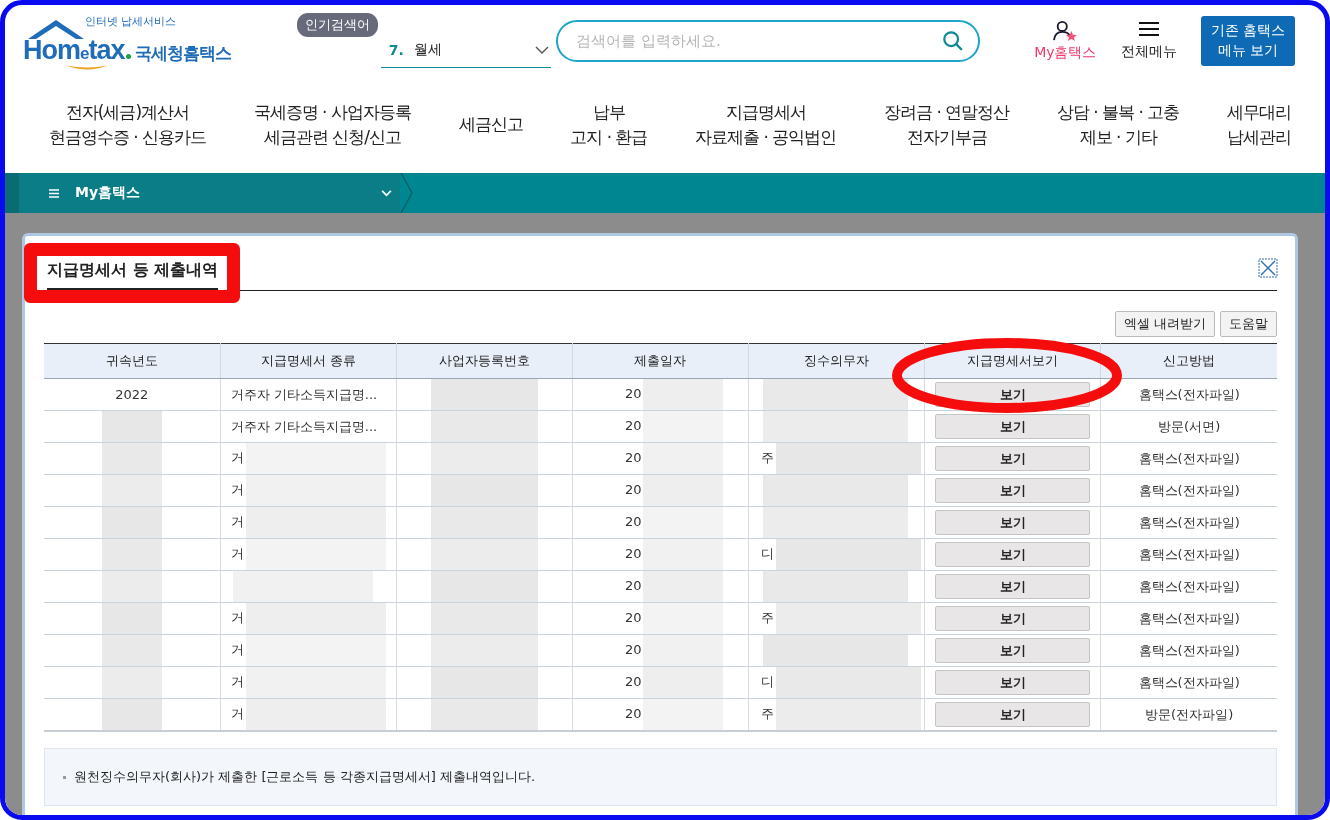 The image size is (1330, 820). Describe the element at coordinates (74, 50) in the screenshot. I see `logo-wordmark: Hometax` at that location.